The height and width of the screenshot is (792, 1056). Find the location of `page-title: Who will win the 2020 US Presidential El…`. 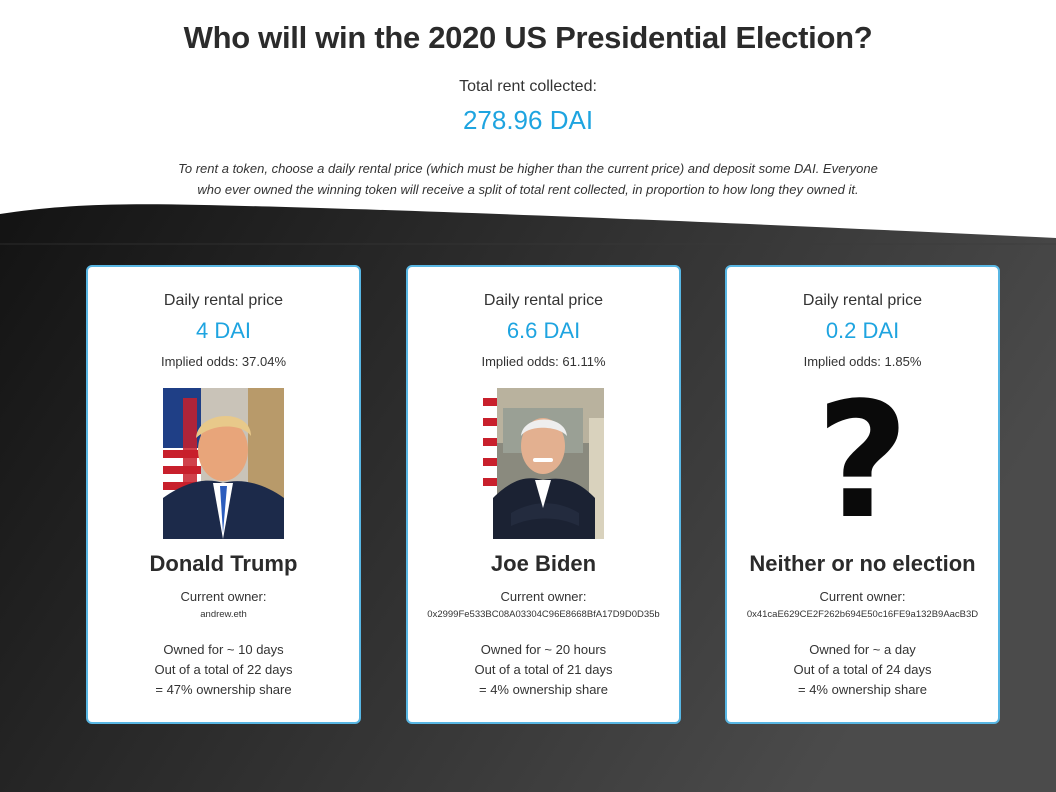

page-title: Who will win the 2020 US Presidential El… is located at coordinates (528, 37).